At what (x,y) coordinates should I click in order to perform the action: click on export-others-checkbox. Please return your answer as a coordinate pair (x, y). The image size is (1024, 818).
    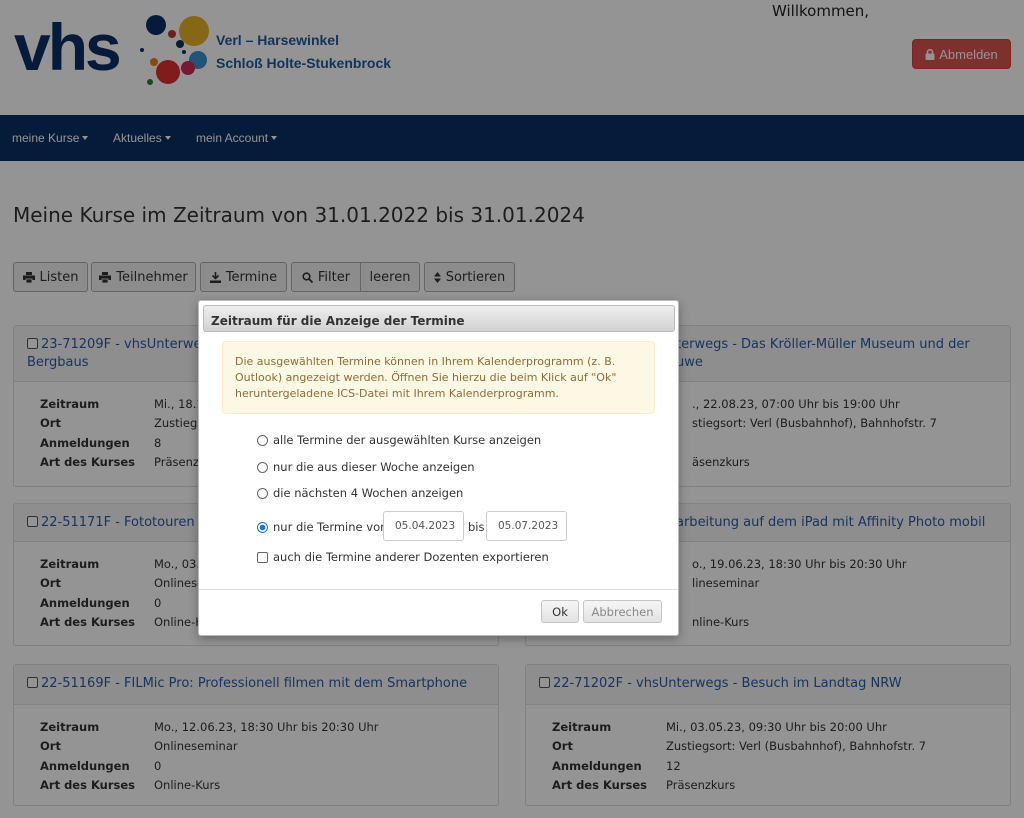
    Looking at the image, I should click on (262, 557).